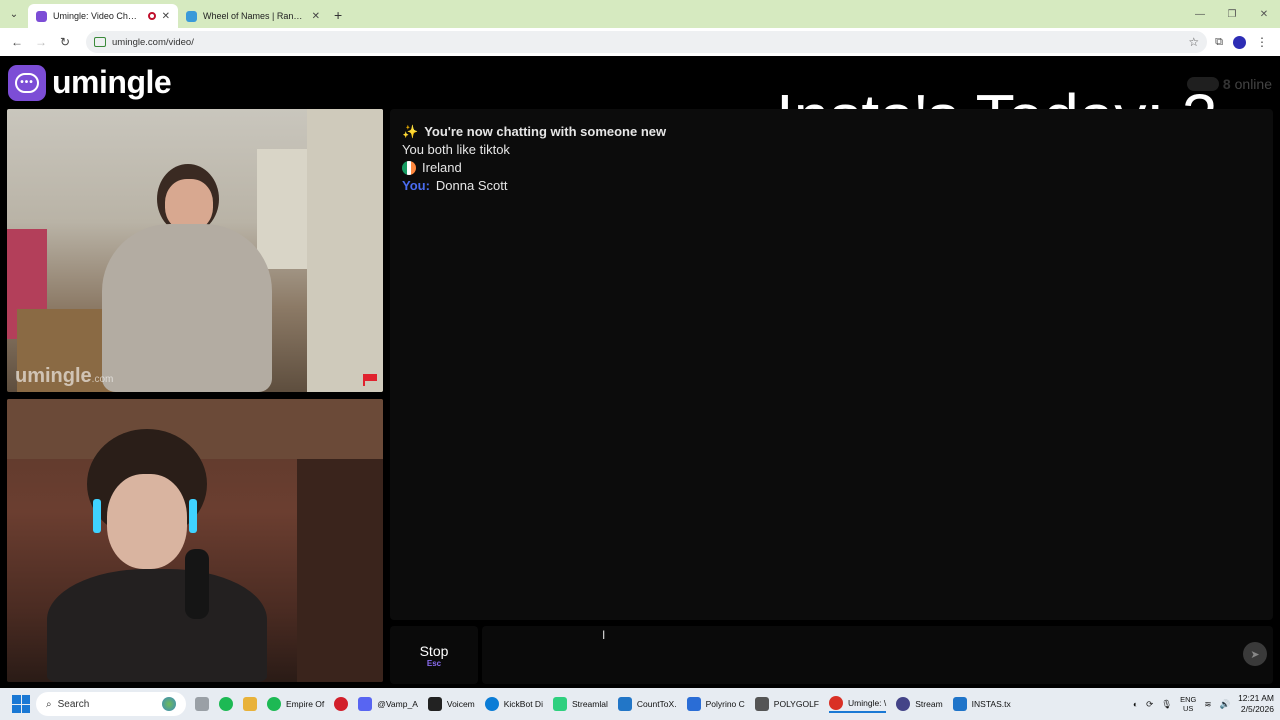  Describe the element at coordinates (1202, 84) in the screenshot. I see `theme-toggle` at that location.